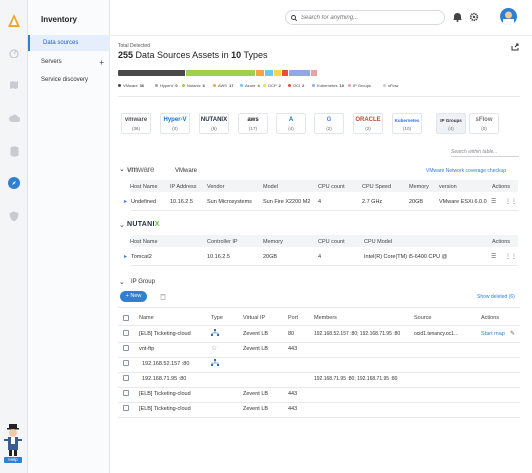 This screenshot has height=473, width=532. Describe the element at coordinates (329, 119) in the screenshot. I see `tile-logo: G` at that location.